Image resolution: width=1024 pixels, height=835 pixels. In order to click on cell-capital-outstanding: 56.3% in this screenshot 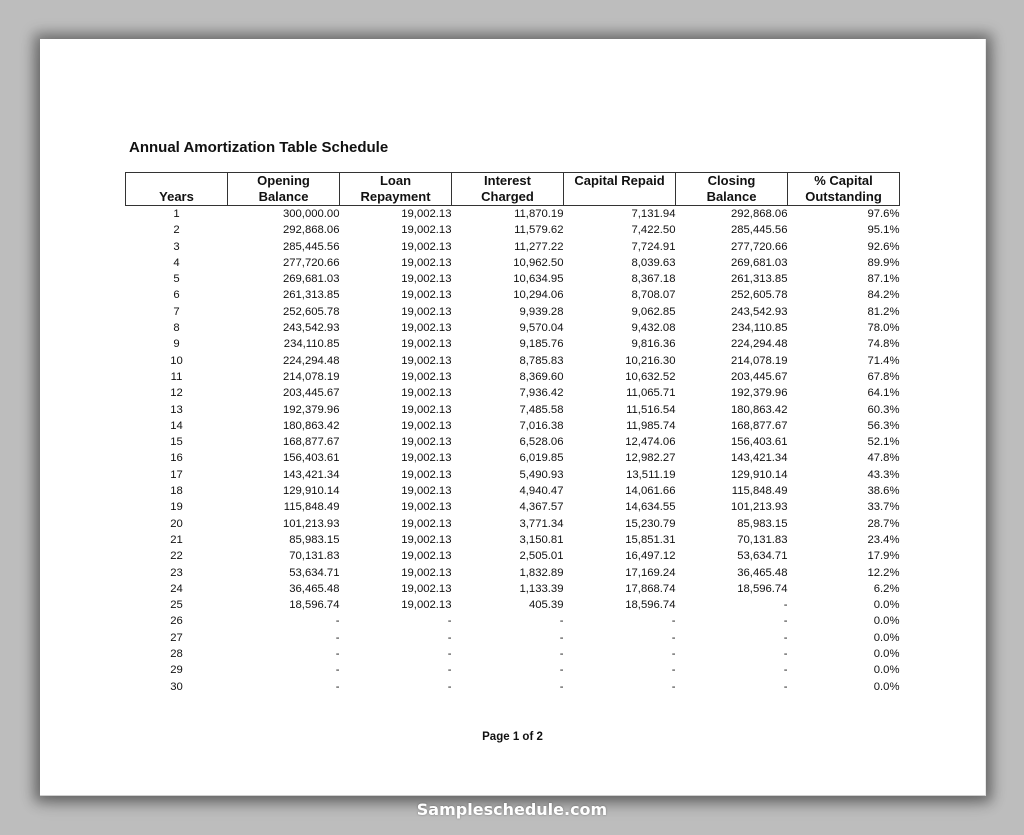, I will do `click(883, 425)`.